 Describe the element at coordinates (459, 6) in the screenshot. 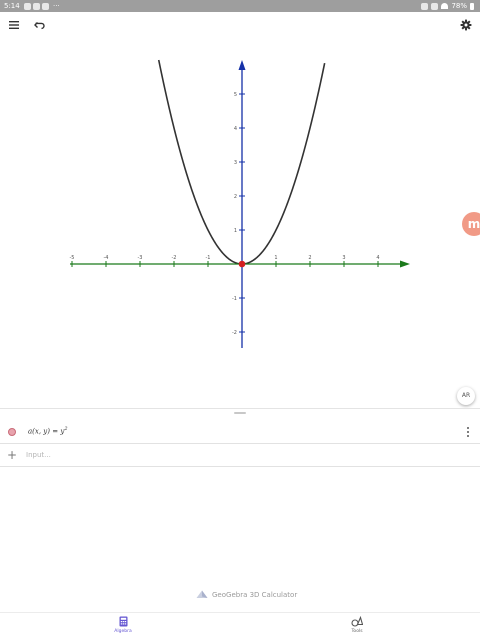

I see `battery-level: 78%` at that location.